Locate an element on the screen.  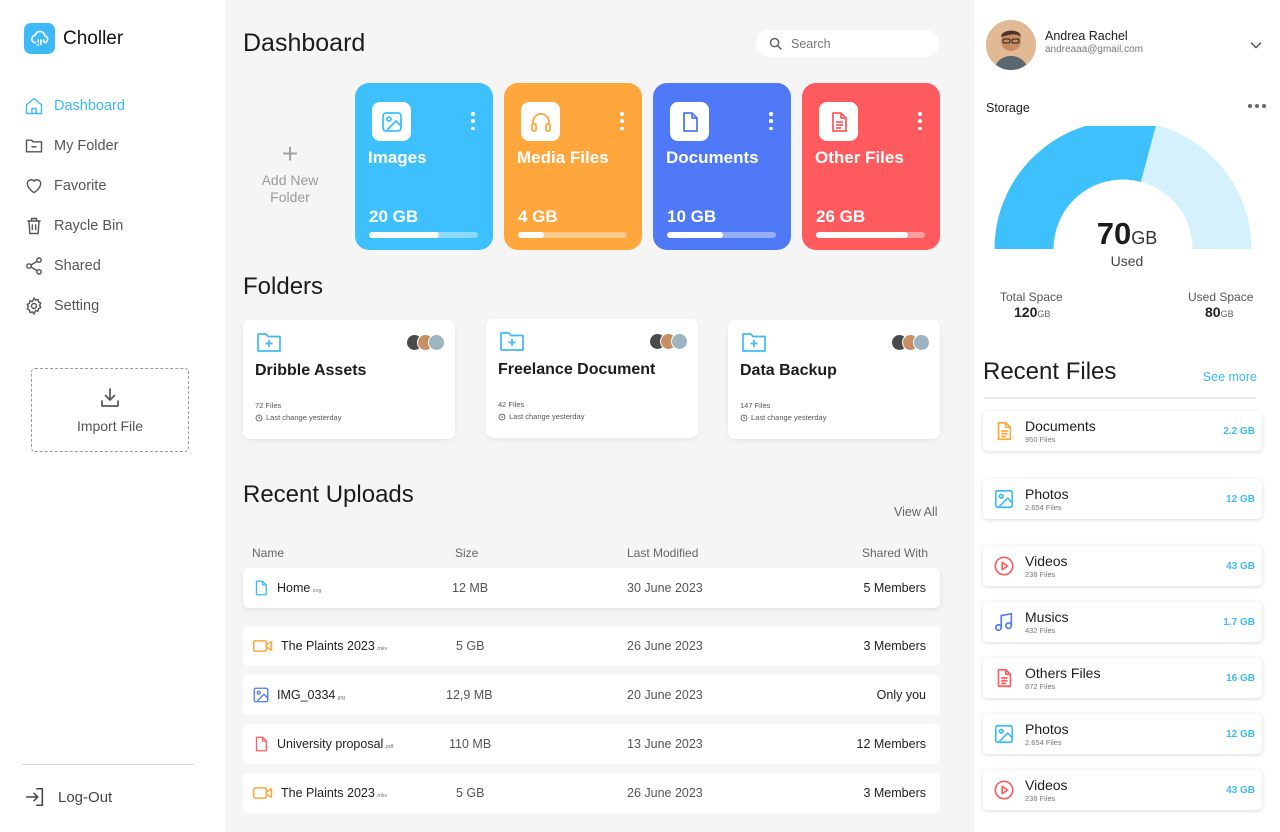
recent-file-item: Others Files 872 Files 16 GB is located at coordinates (1122, 678).